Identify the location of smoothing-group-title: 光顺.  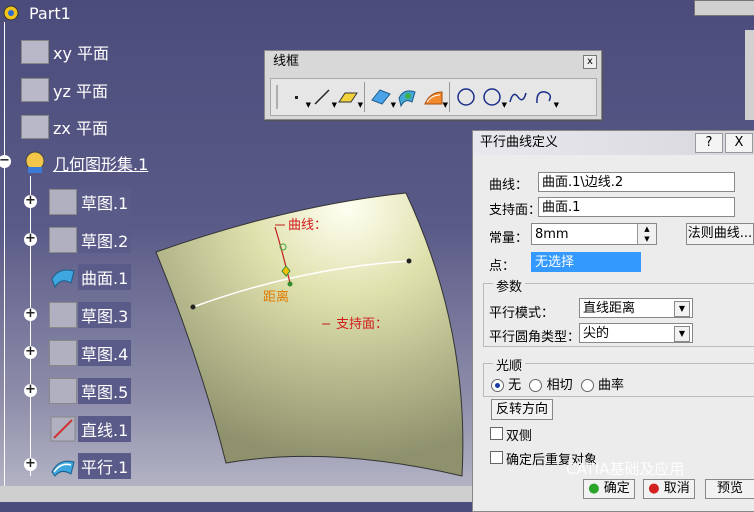
(509, 364).